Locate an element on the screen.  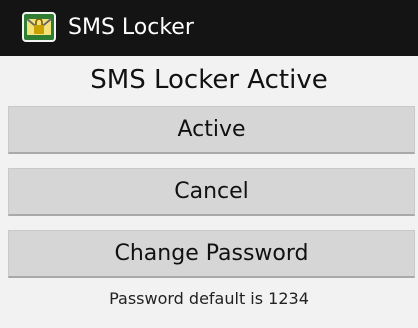
sms-locker-app-icon is located at coordinates (39, 27).